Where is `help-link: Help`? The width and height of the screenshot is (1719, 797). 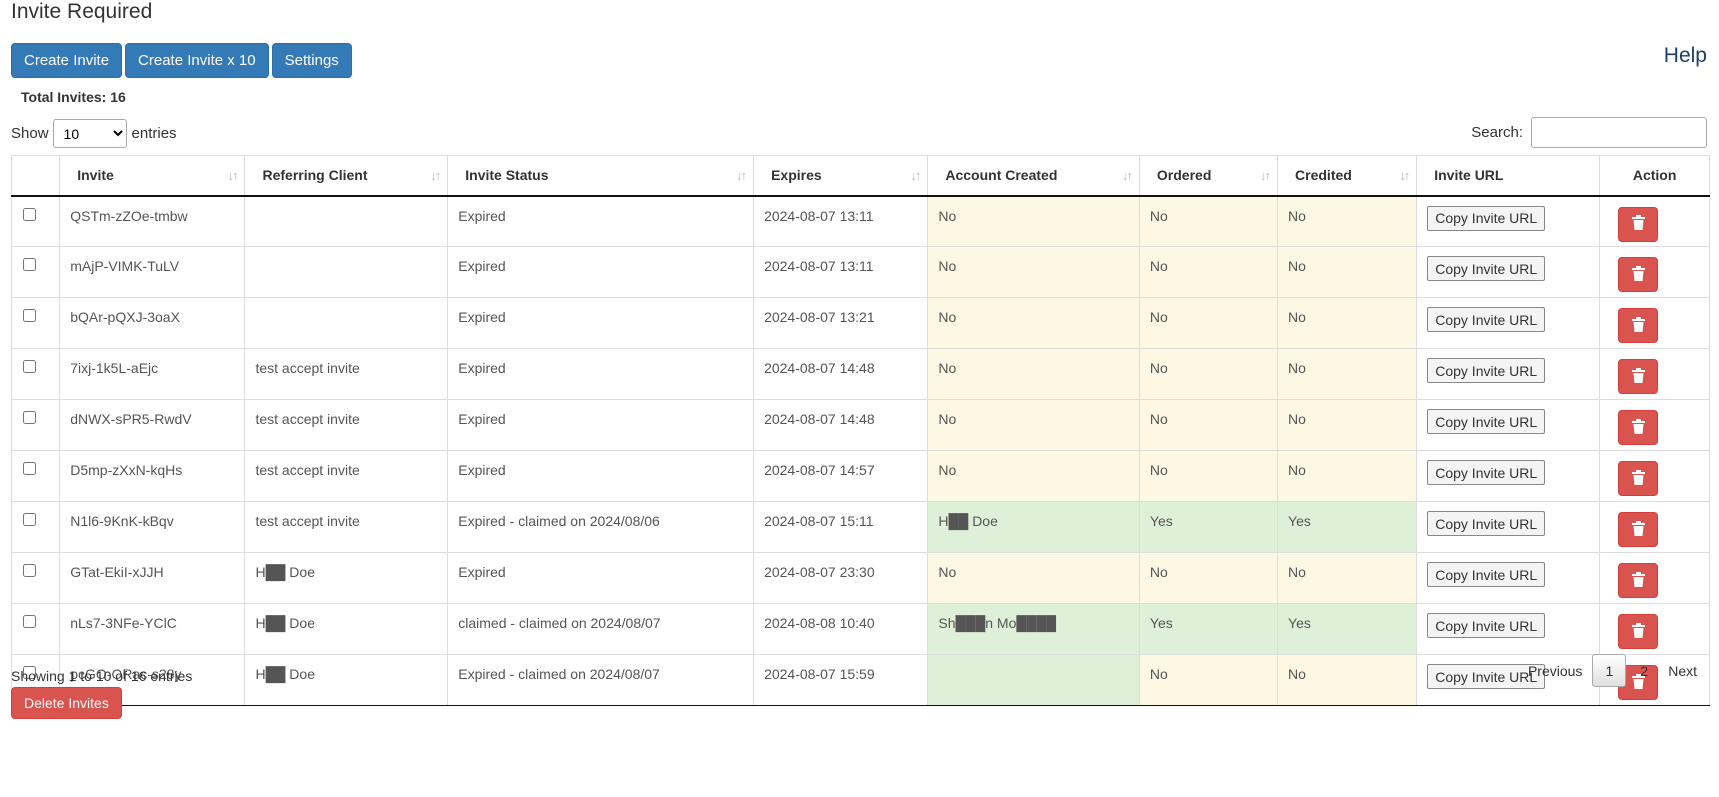
help-link: Help is located at coordinates (1685, 56).